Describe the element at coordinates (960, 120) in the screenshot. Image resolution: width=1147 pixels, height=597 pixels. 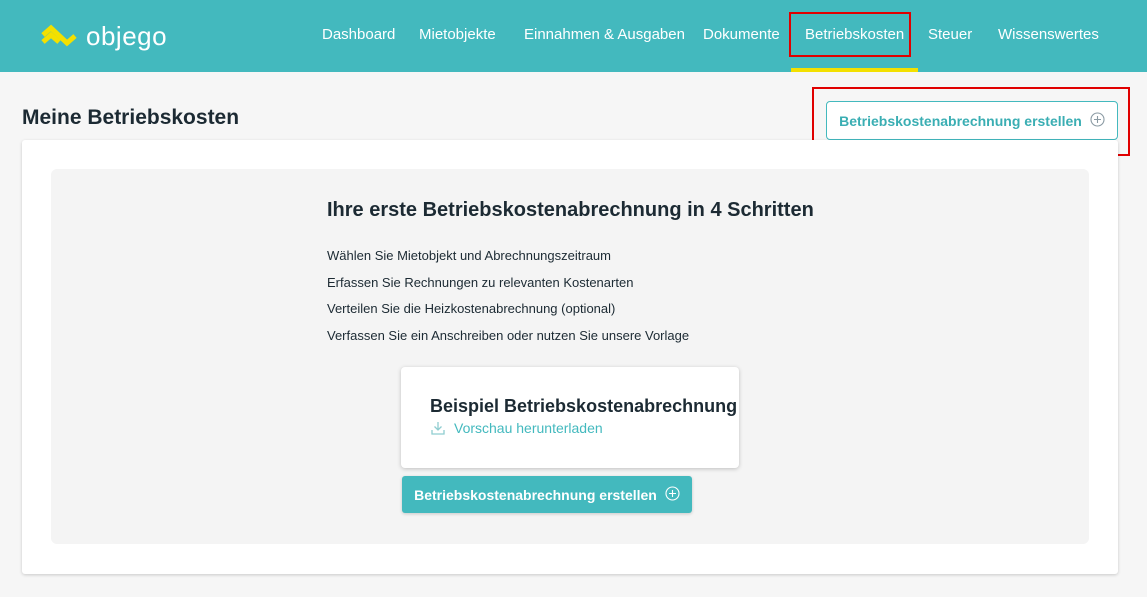
I see `header-button-label: Betriebskostenabrechnung erstellen` at that location.